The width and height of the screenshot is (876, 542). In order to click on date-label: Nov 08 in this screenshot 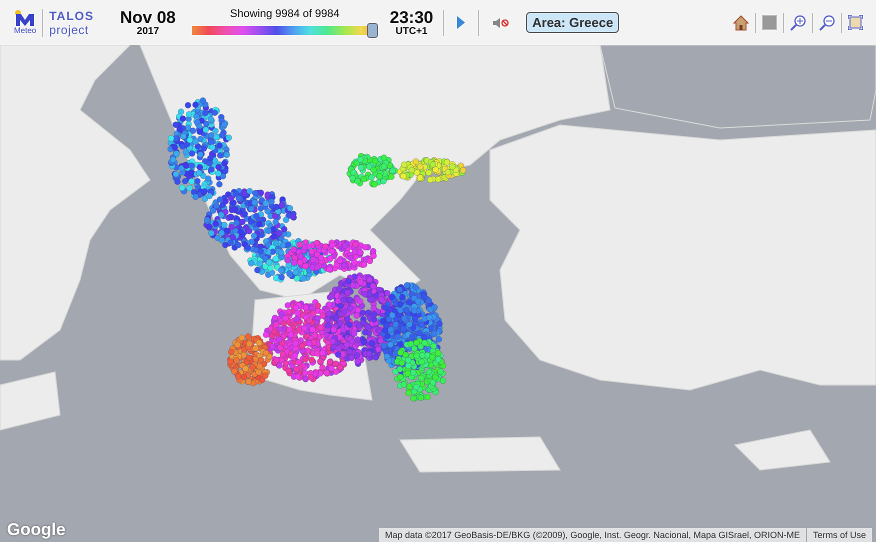, I will do `click(148, 17)`.